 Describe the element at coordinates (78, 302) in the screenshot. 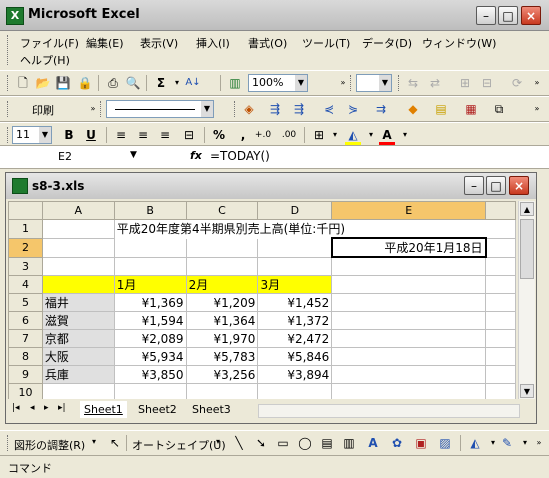

I see `prefecture-cell: 福井` at that location.